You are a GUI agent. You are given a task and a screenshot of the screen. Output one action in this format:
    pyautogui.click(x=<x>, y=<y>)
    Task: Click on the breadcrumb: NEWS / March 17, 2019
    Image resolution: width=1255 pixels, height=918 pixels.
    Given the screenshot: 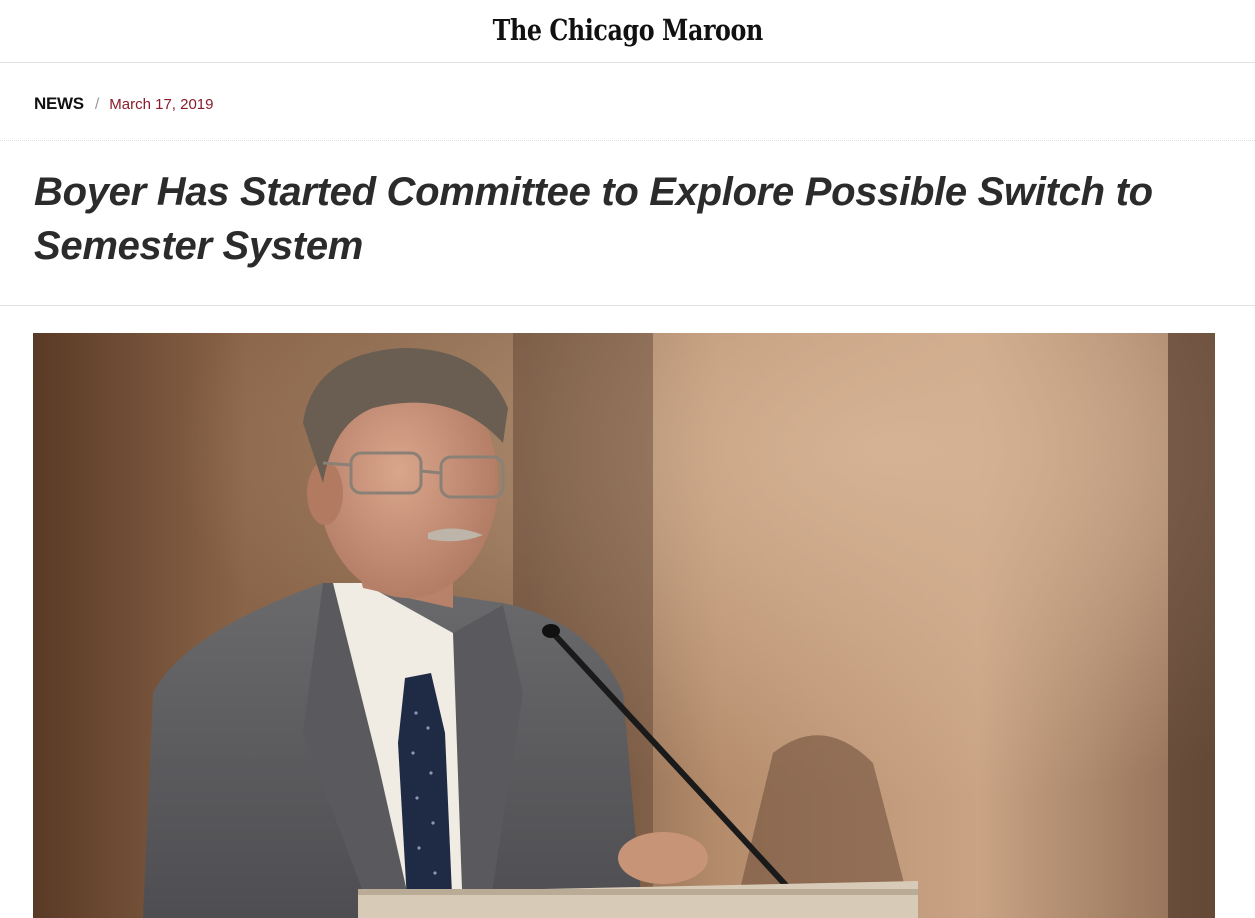 What is the action you would take?
    pyautogui.click(x=124, y=104)
    